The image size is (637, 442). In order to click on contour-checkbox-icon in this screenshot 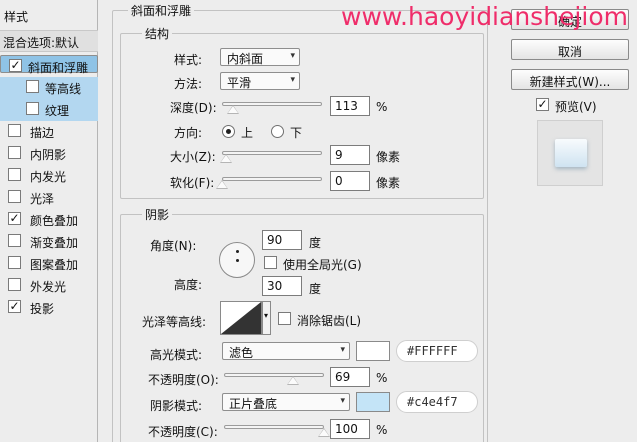, I will do `click(32, 86)`.